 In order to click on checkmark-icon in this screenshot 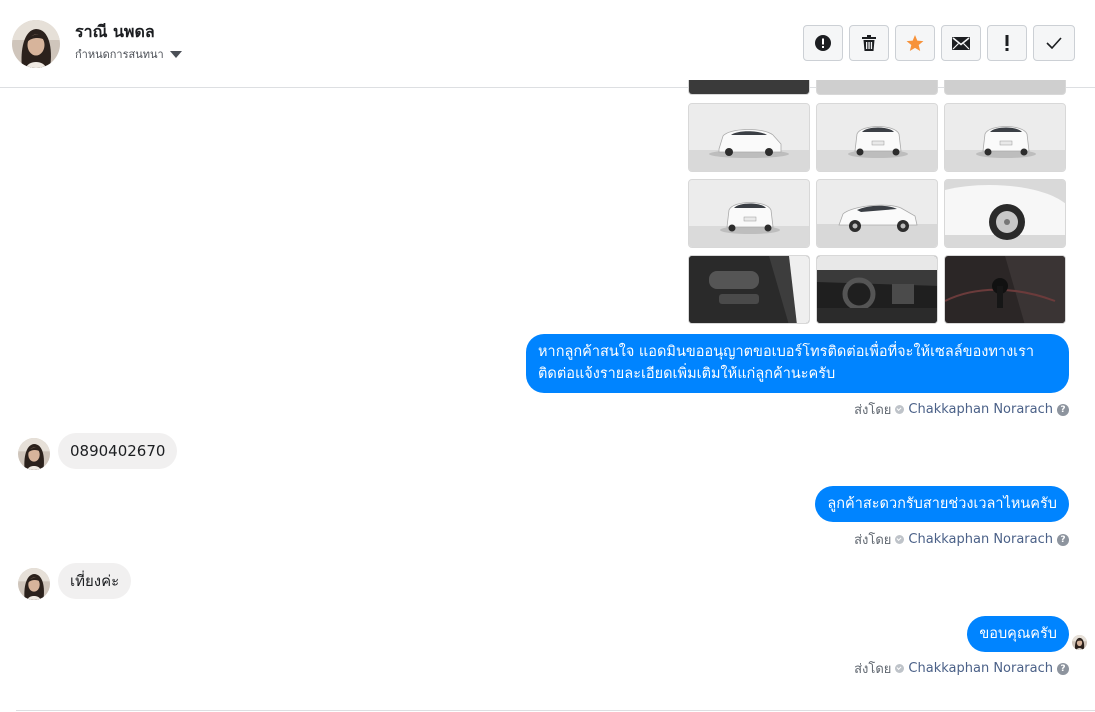, I will do `click(1054, 43)`.